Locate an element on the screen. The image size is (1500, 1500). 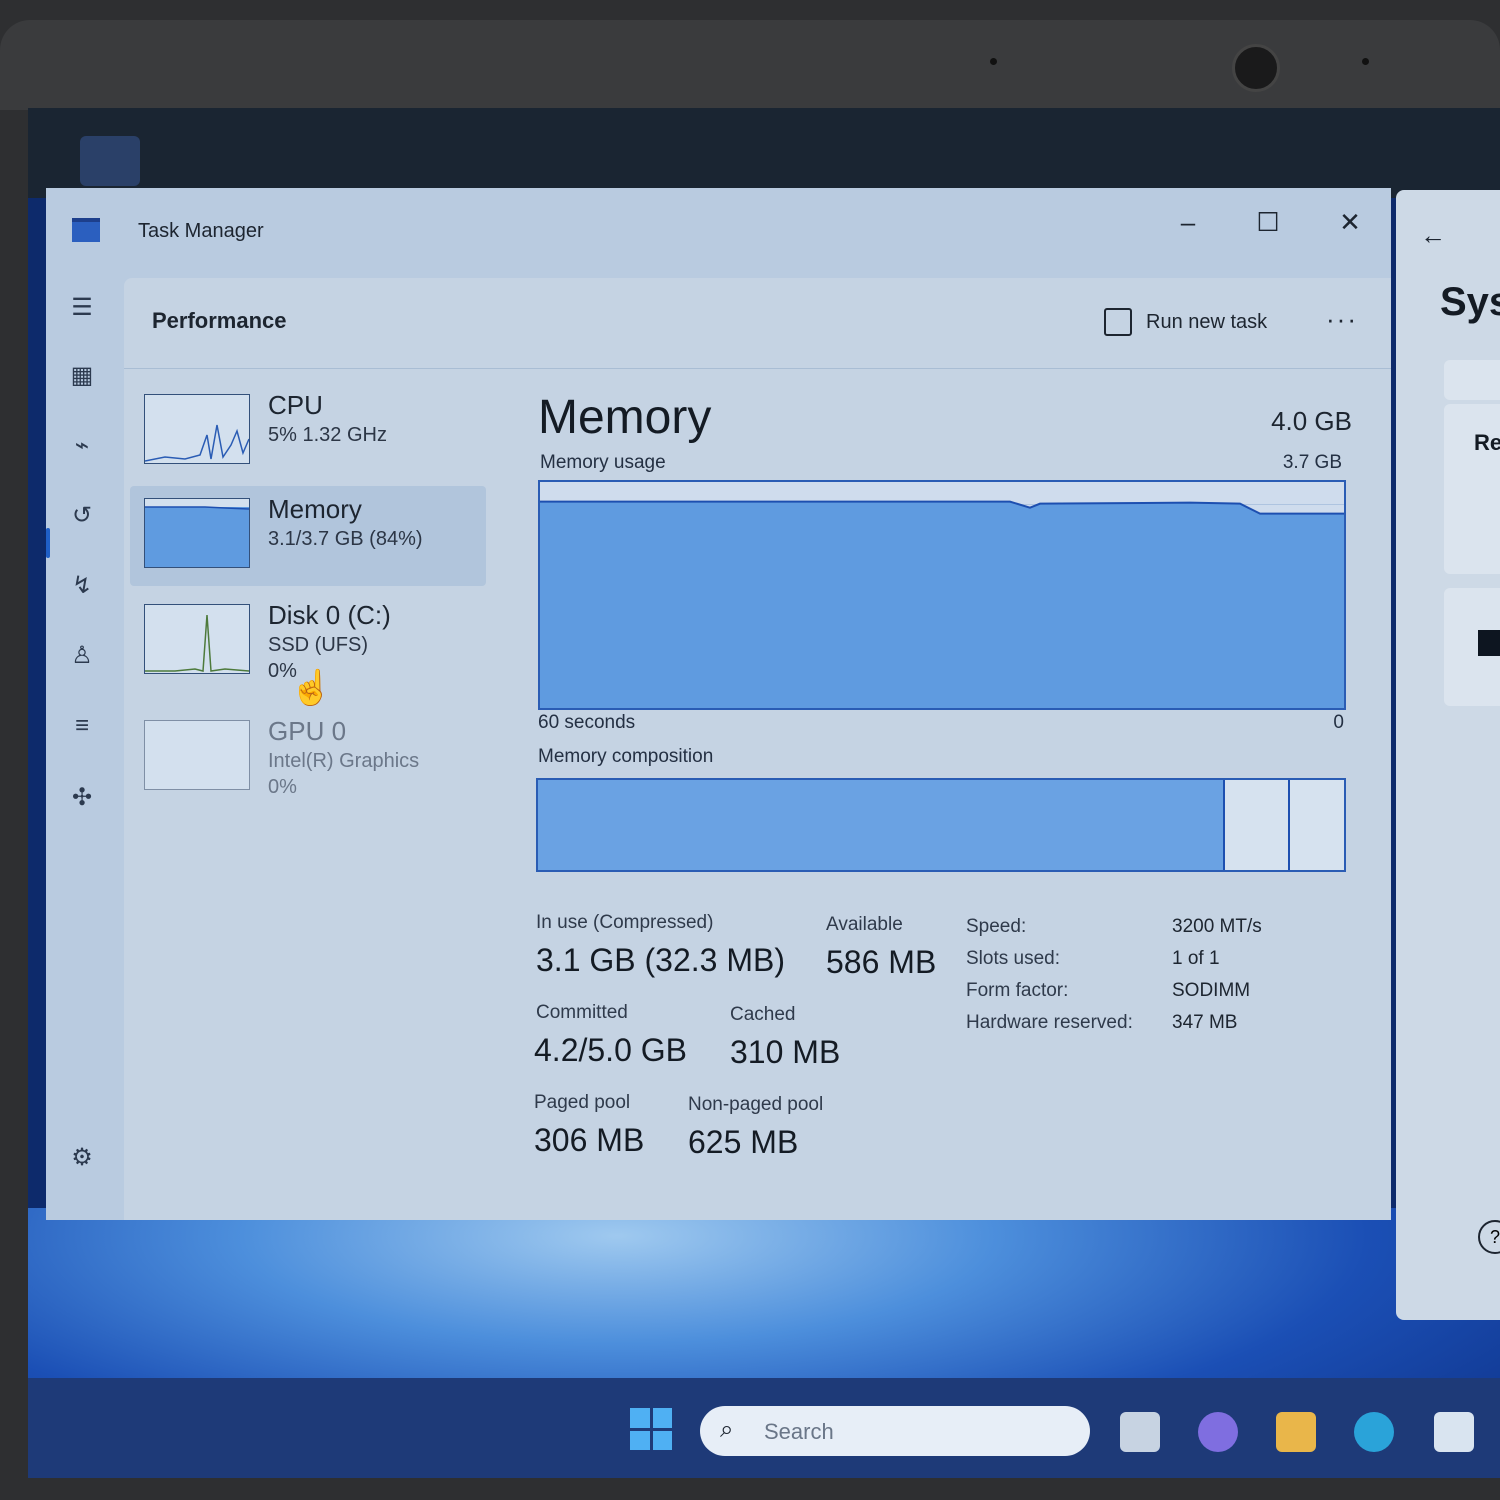
gpu-thumbnail-graph is located at coordinates (197, 755).